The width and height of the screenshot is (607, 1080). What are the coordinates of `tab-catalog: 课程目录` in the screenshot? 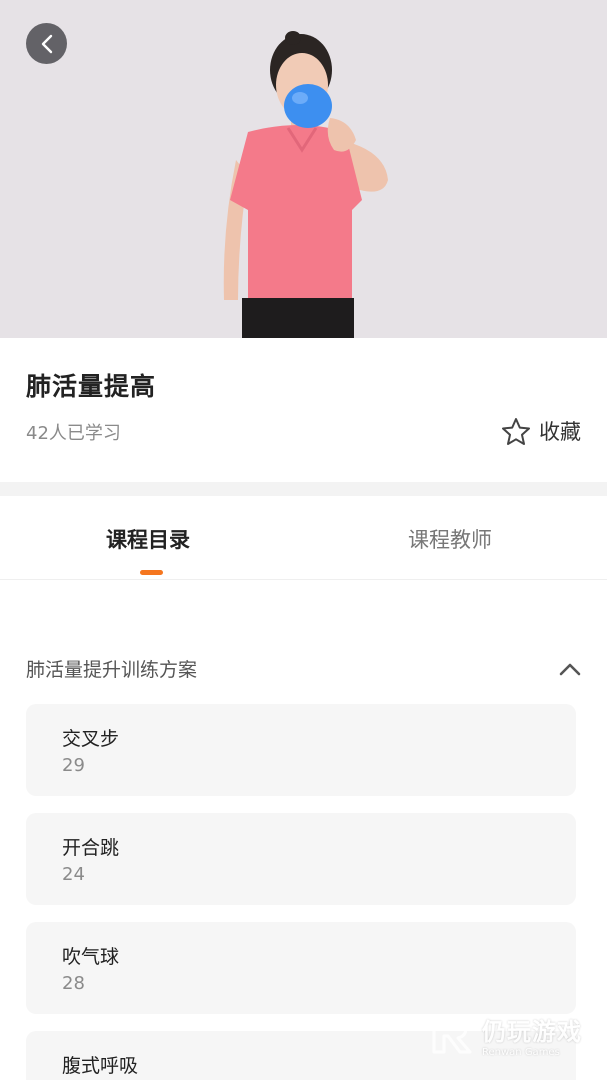 It's located at (148, 539).